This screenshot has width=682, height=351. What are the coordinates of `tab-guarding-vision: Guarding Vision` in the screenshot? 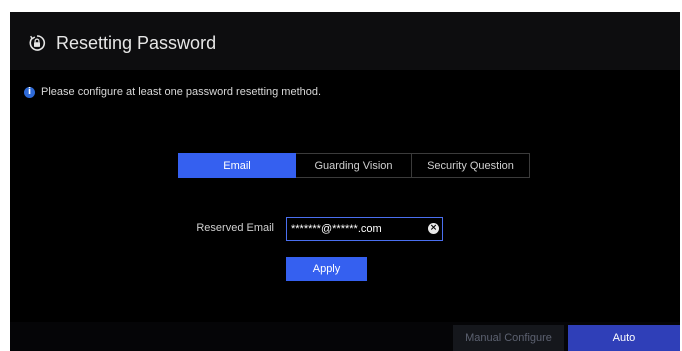 It's located at (354, 165).